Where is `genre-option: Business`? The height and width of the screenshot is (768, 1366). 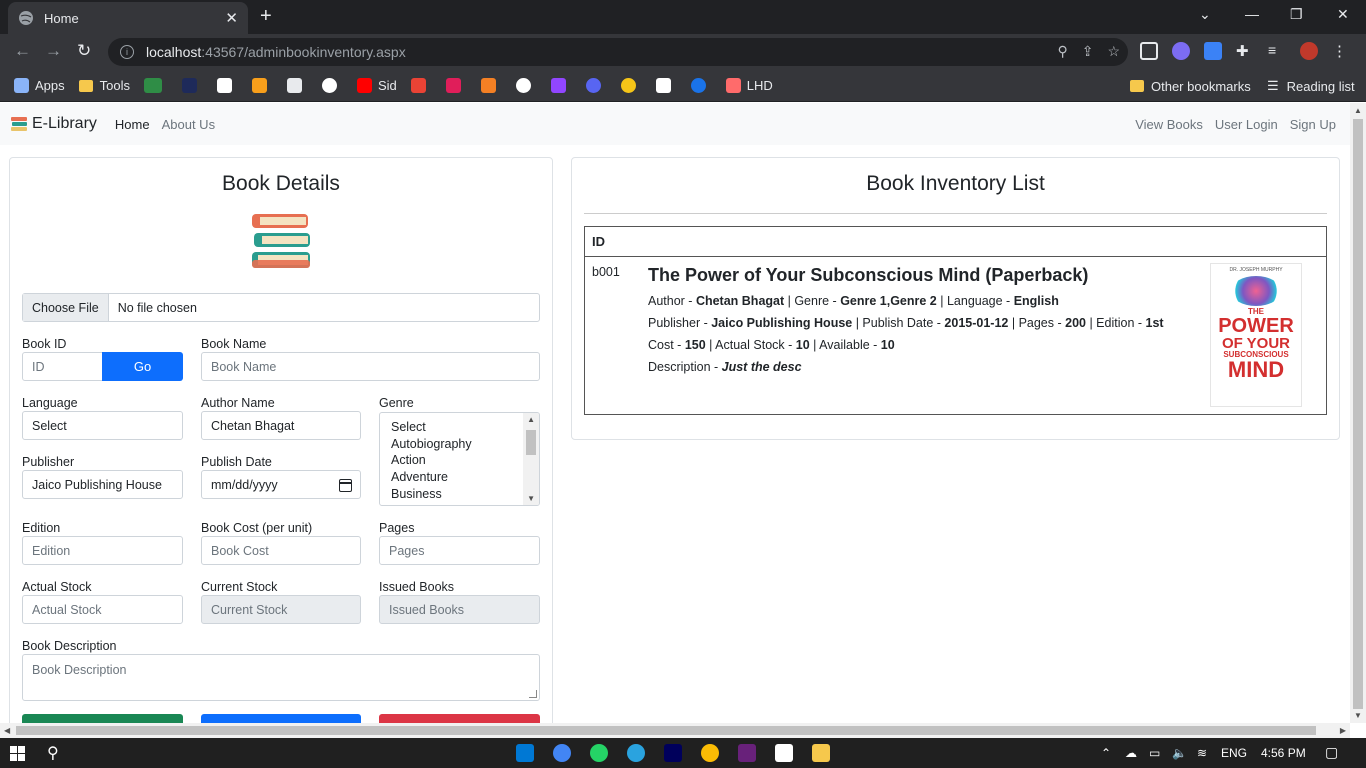 genre-option: Business is located at coordinates (459, 494).